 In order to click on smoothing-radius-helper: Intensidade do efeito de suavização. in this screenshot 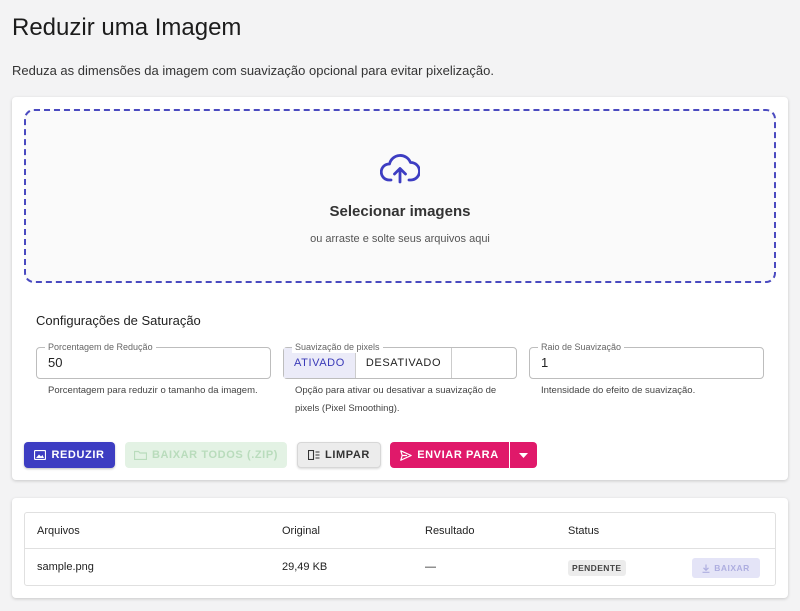, I will do `click(618, 390)`.